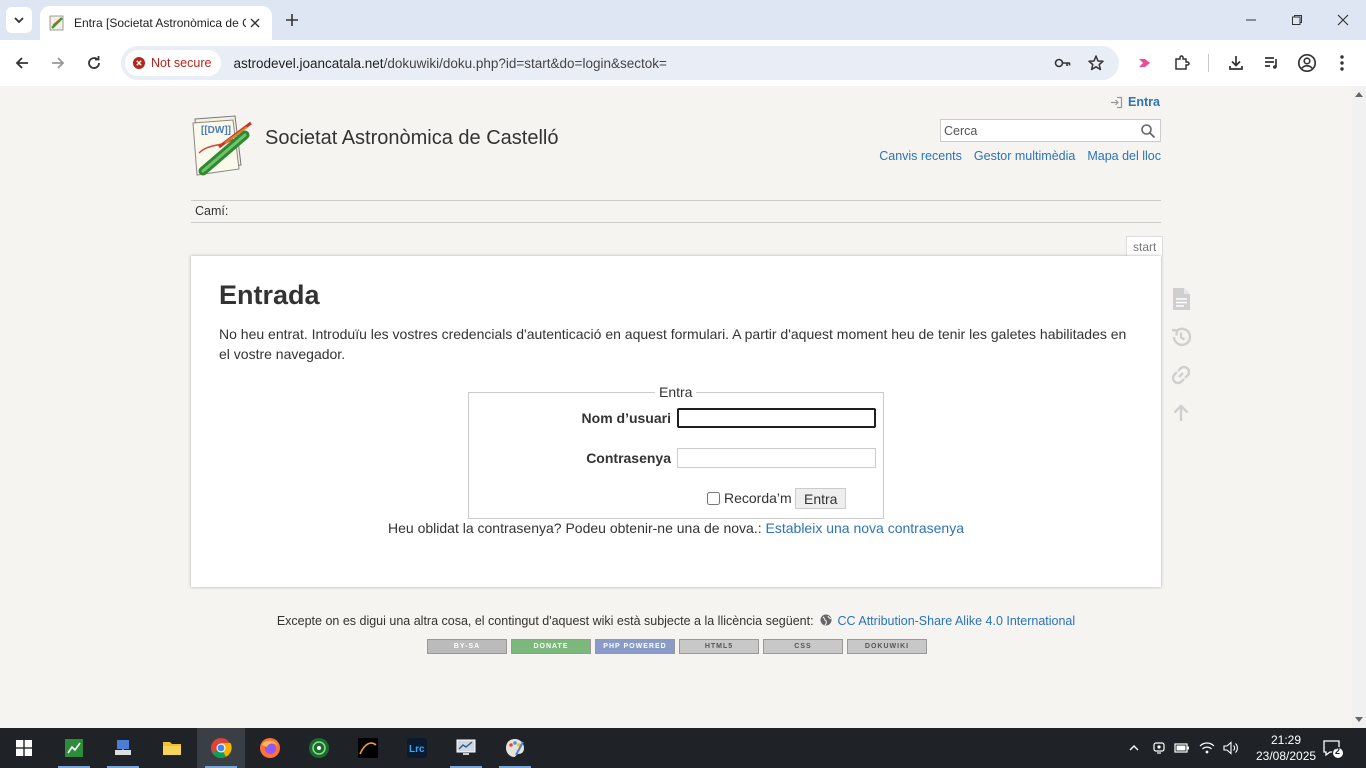 This screenshot has height=768, width=1366. I want to click on monitor-app-icon, so click(466, 747).